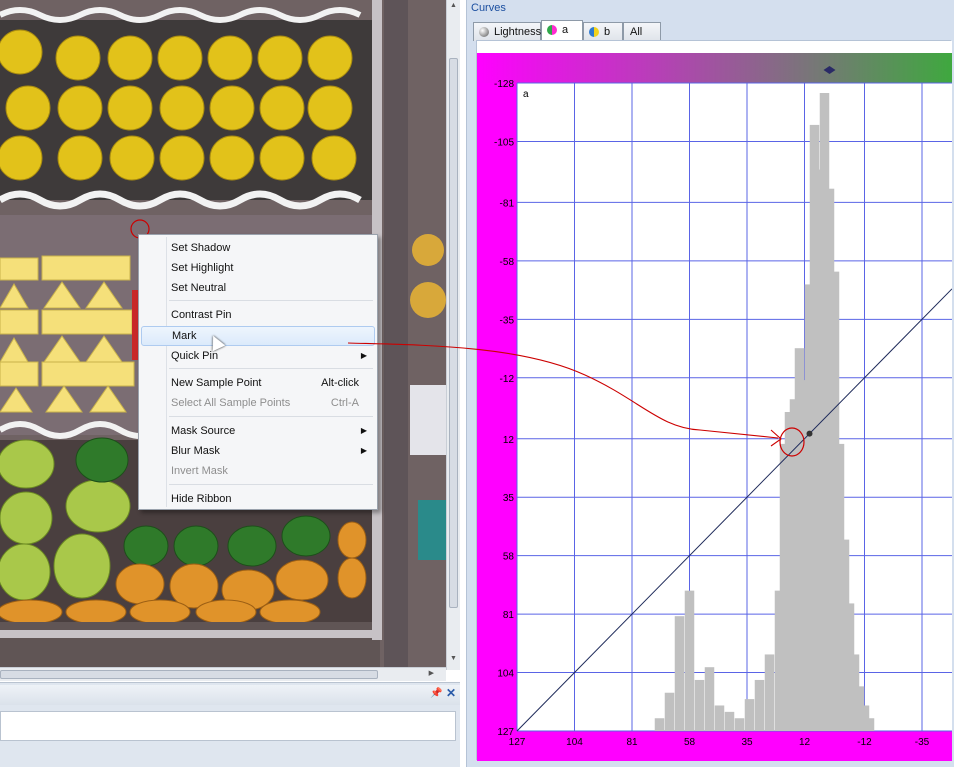 The height and width of the screenshot is (767, 954). I want to click on menu-item-label: Mask Source, so click(203, 431).